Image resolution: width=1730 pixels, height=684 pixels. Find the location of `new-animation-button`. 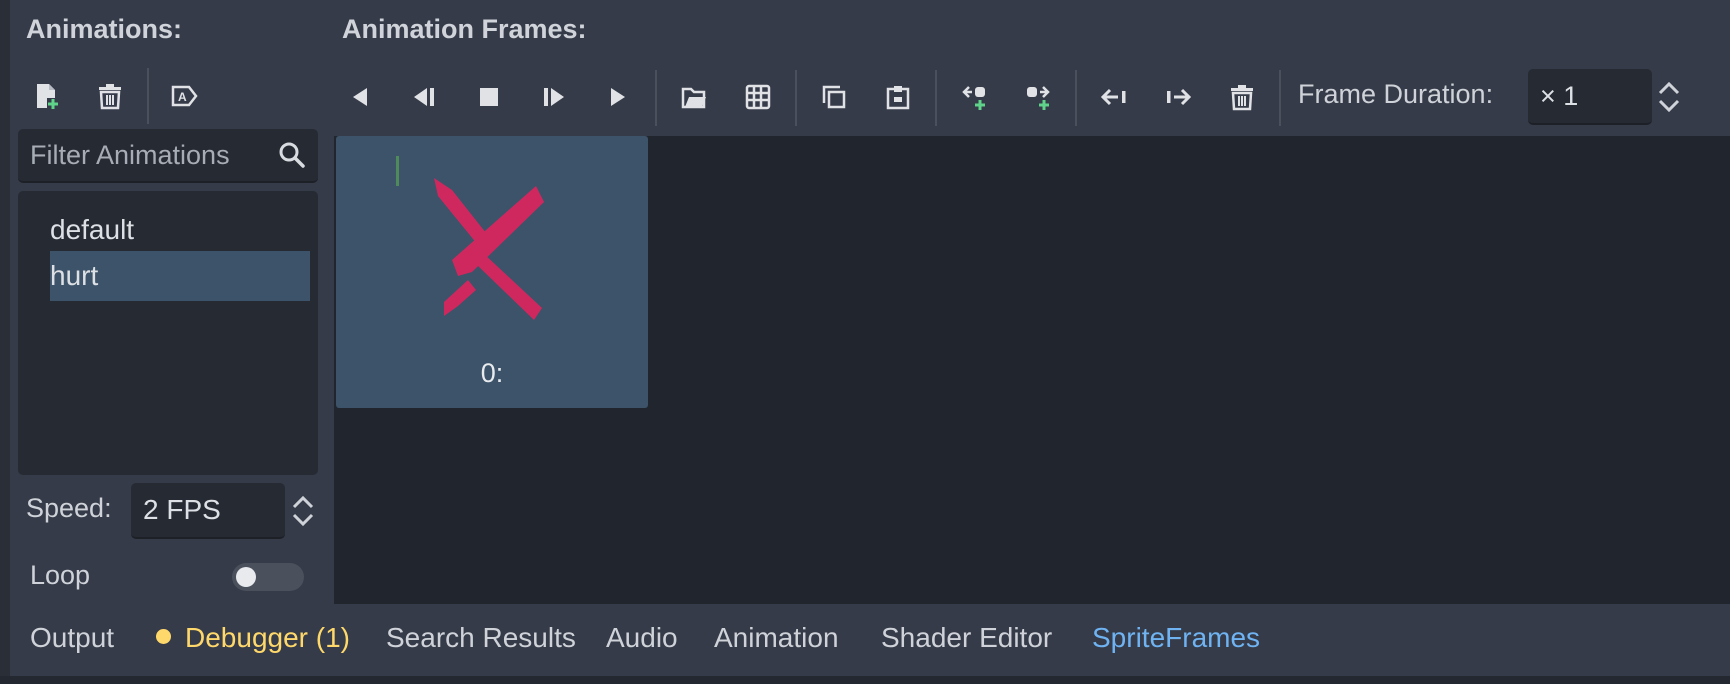

new-animation-button is located at coordinates (46, 96).